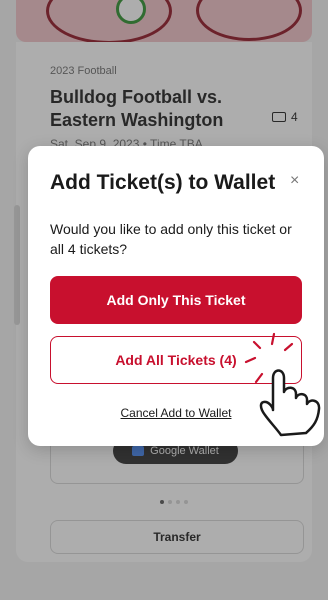 This screenshot has height=600, width=328. What do you see at coordinates (176, 300) in the screenshot?
I see `add-only-this-ticket-button: Add Only This Ticket` at bounding box center [176, 300].